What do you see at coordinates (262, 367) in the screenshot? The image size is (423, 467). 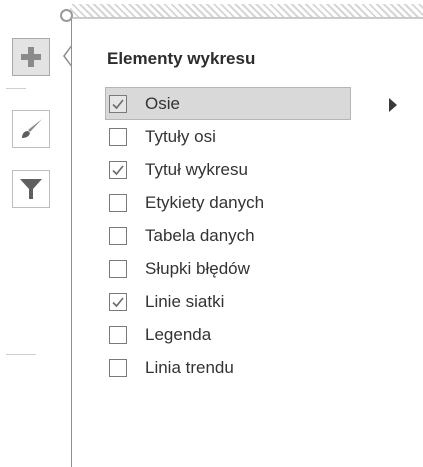 I see `list-item: Linia trendu` at bounding box center [262, 367].